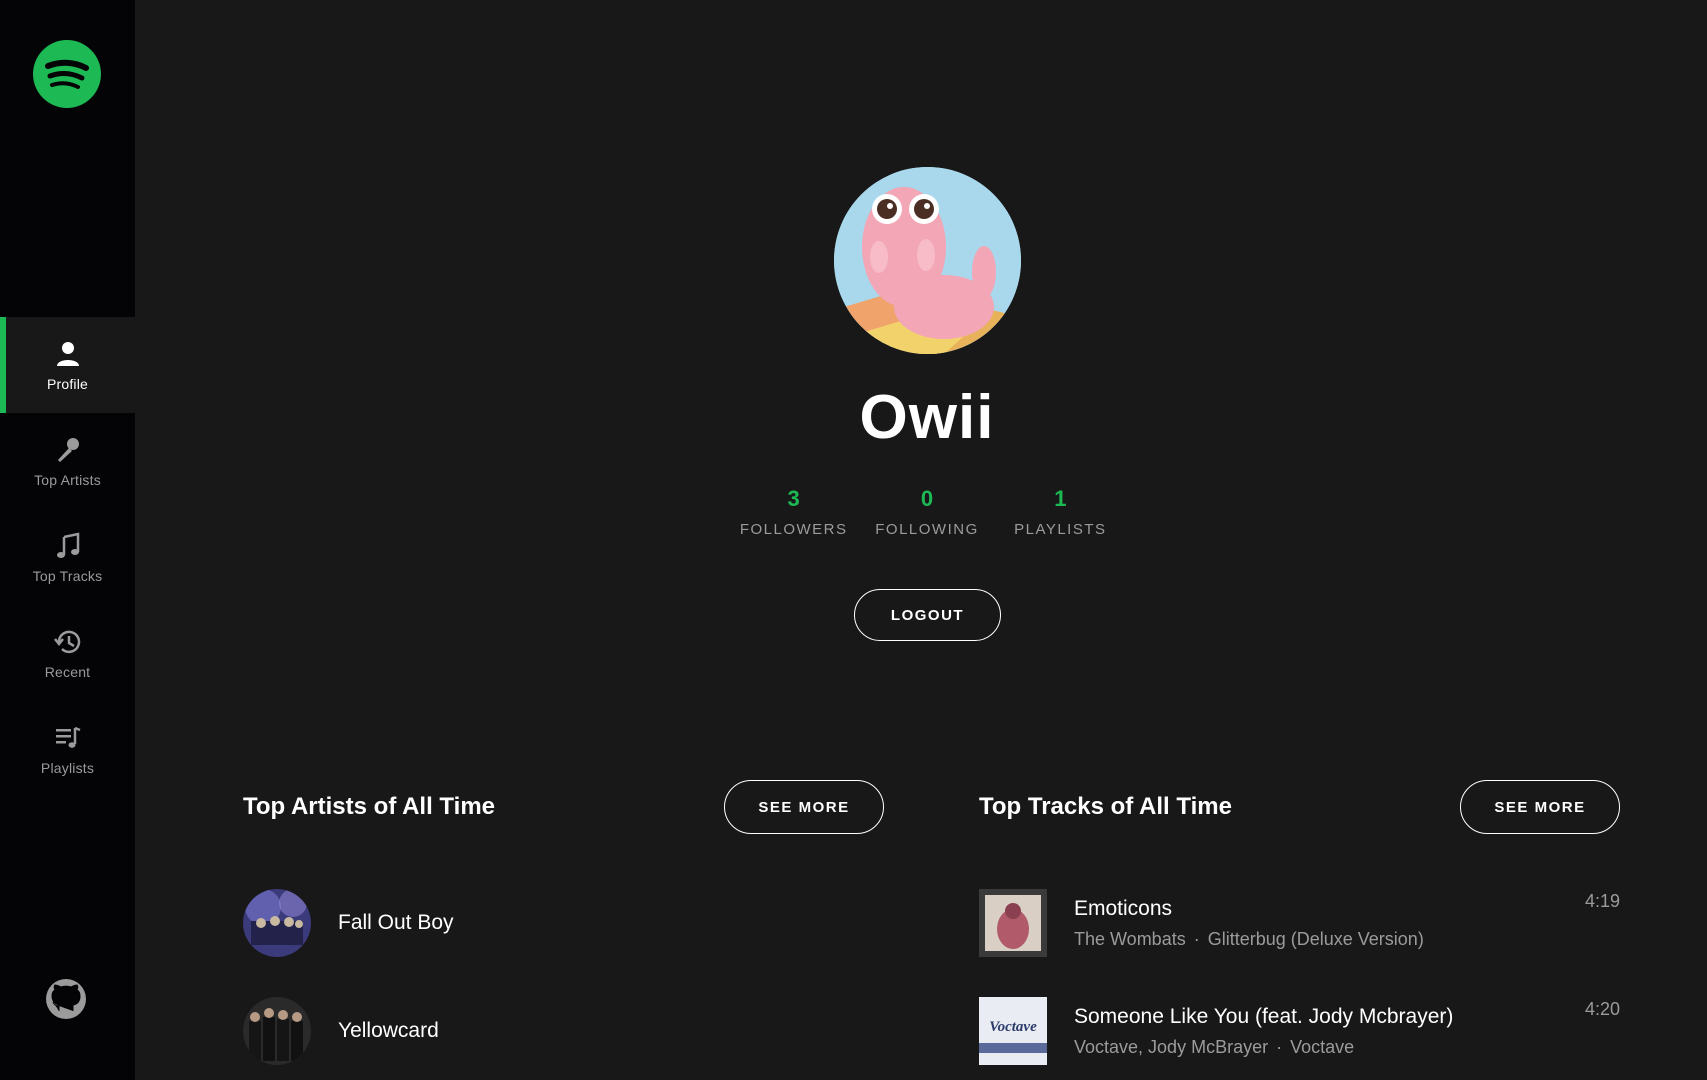  Describe the element at coordinates (369, 806) in the screenshot. I see `section-title: Top Artists of All Time` at that location.